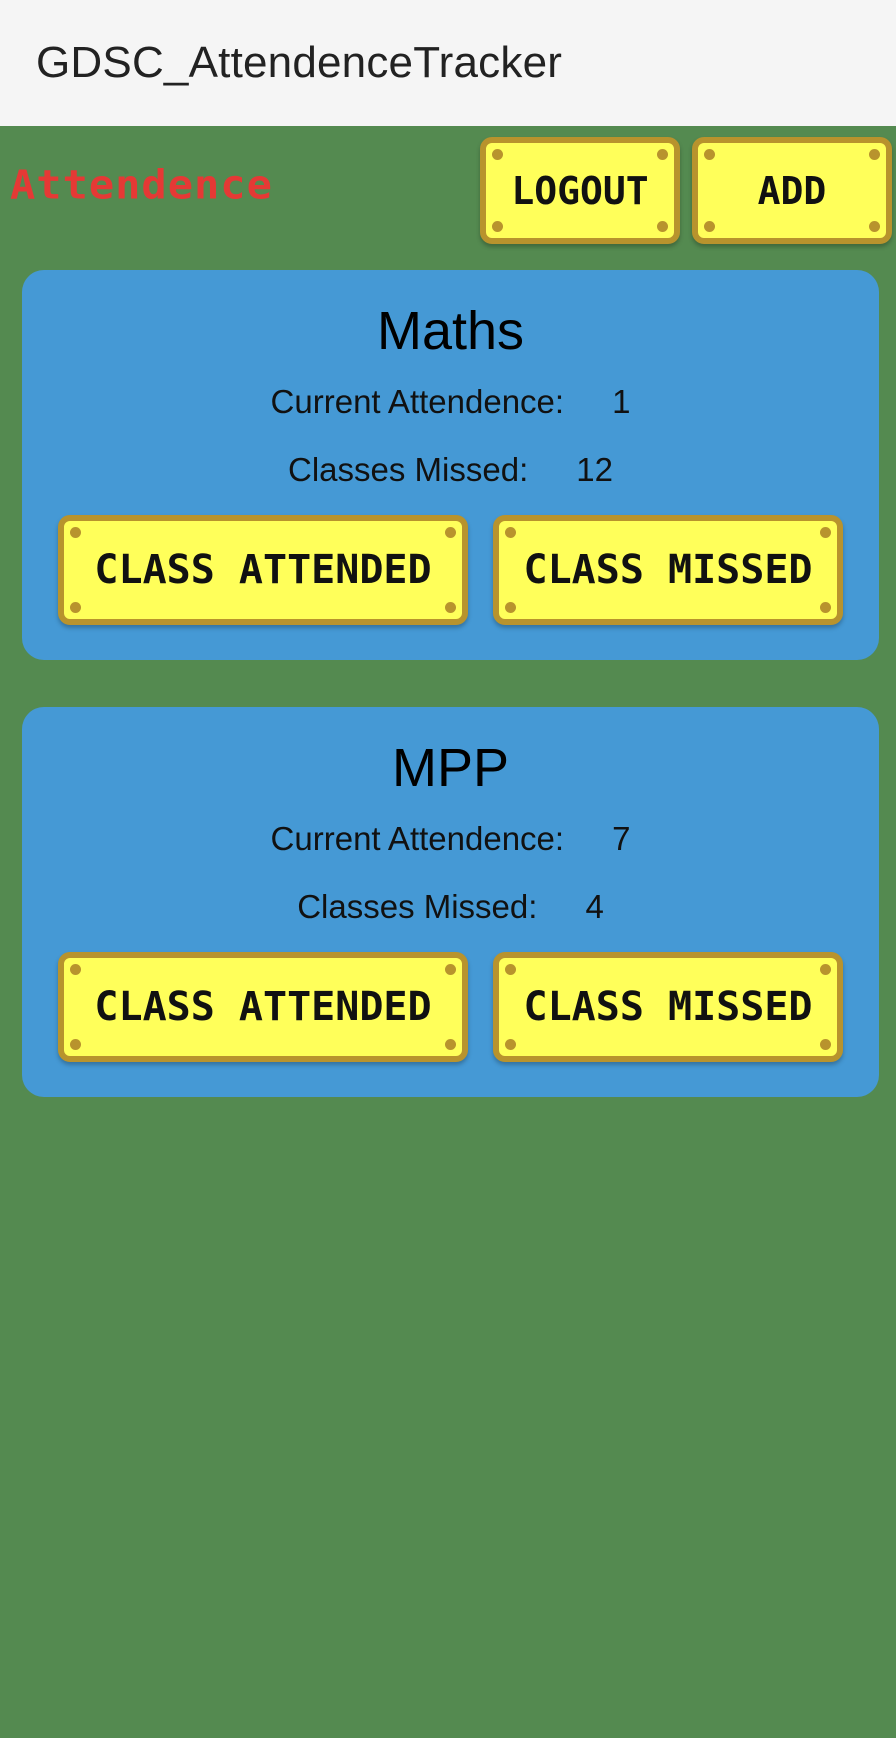  Describe the element at coordinates (141, 184) in the screenshot. I see `screen-title: Attendence` at that location.